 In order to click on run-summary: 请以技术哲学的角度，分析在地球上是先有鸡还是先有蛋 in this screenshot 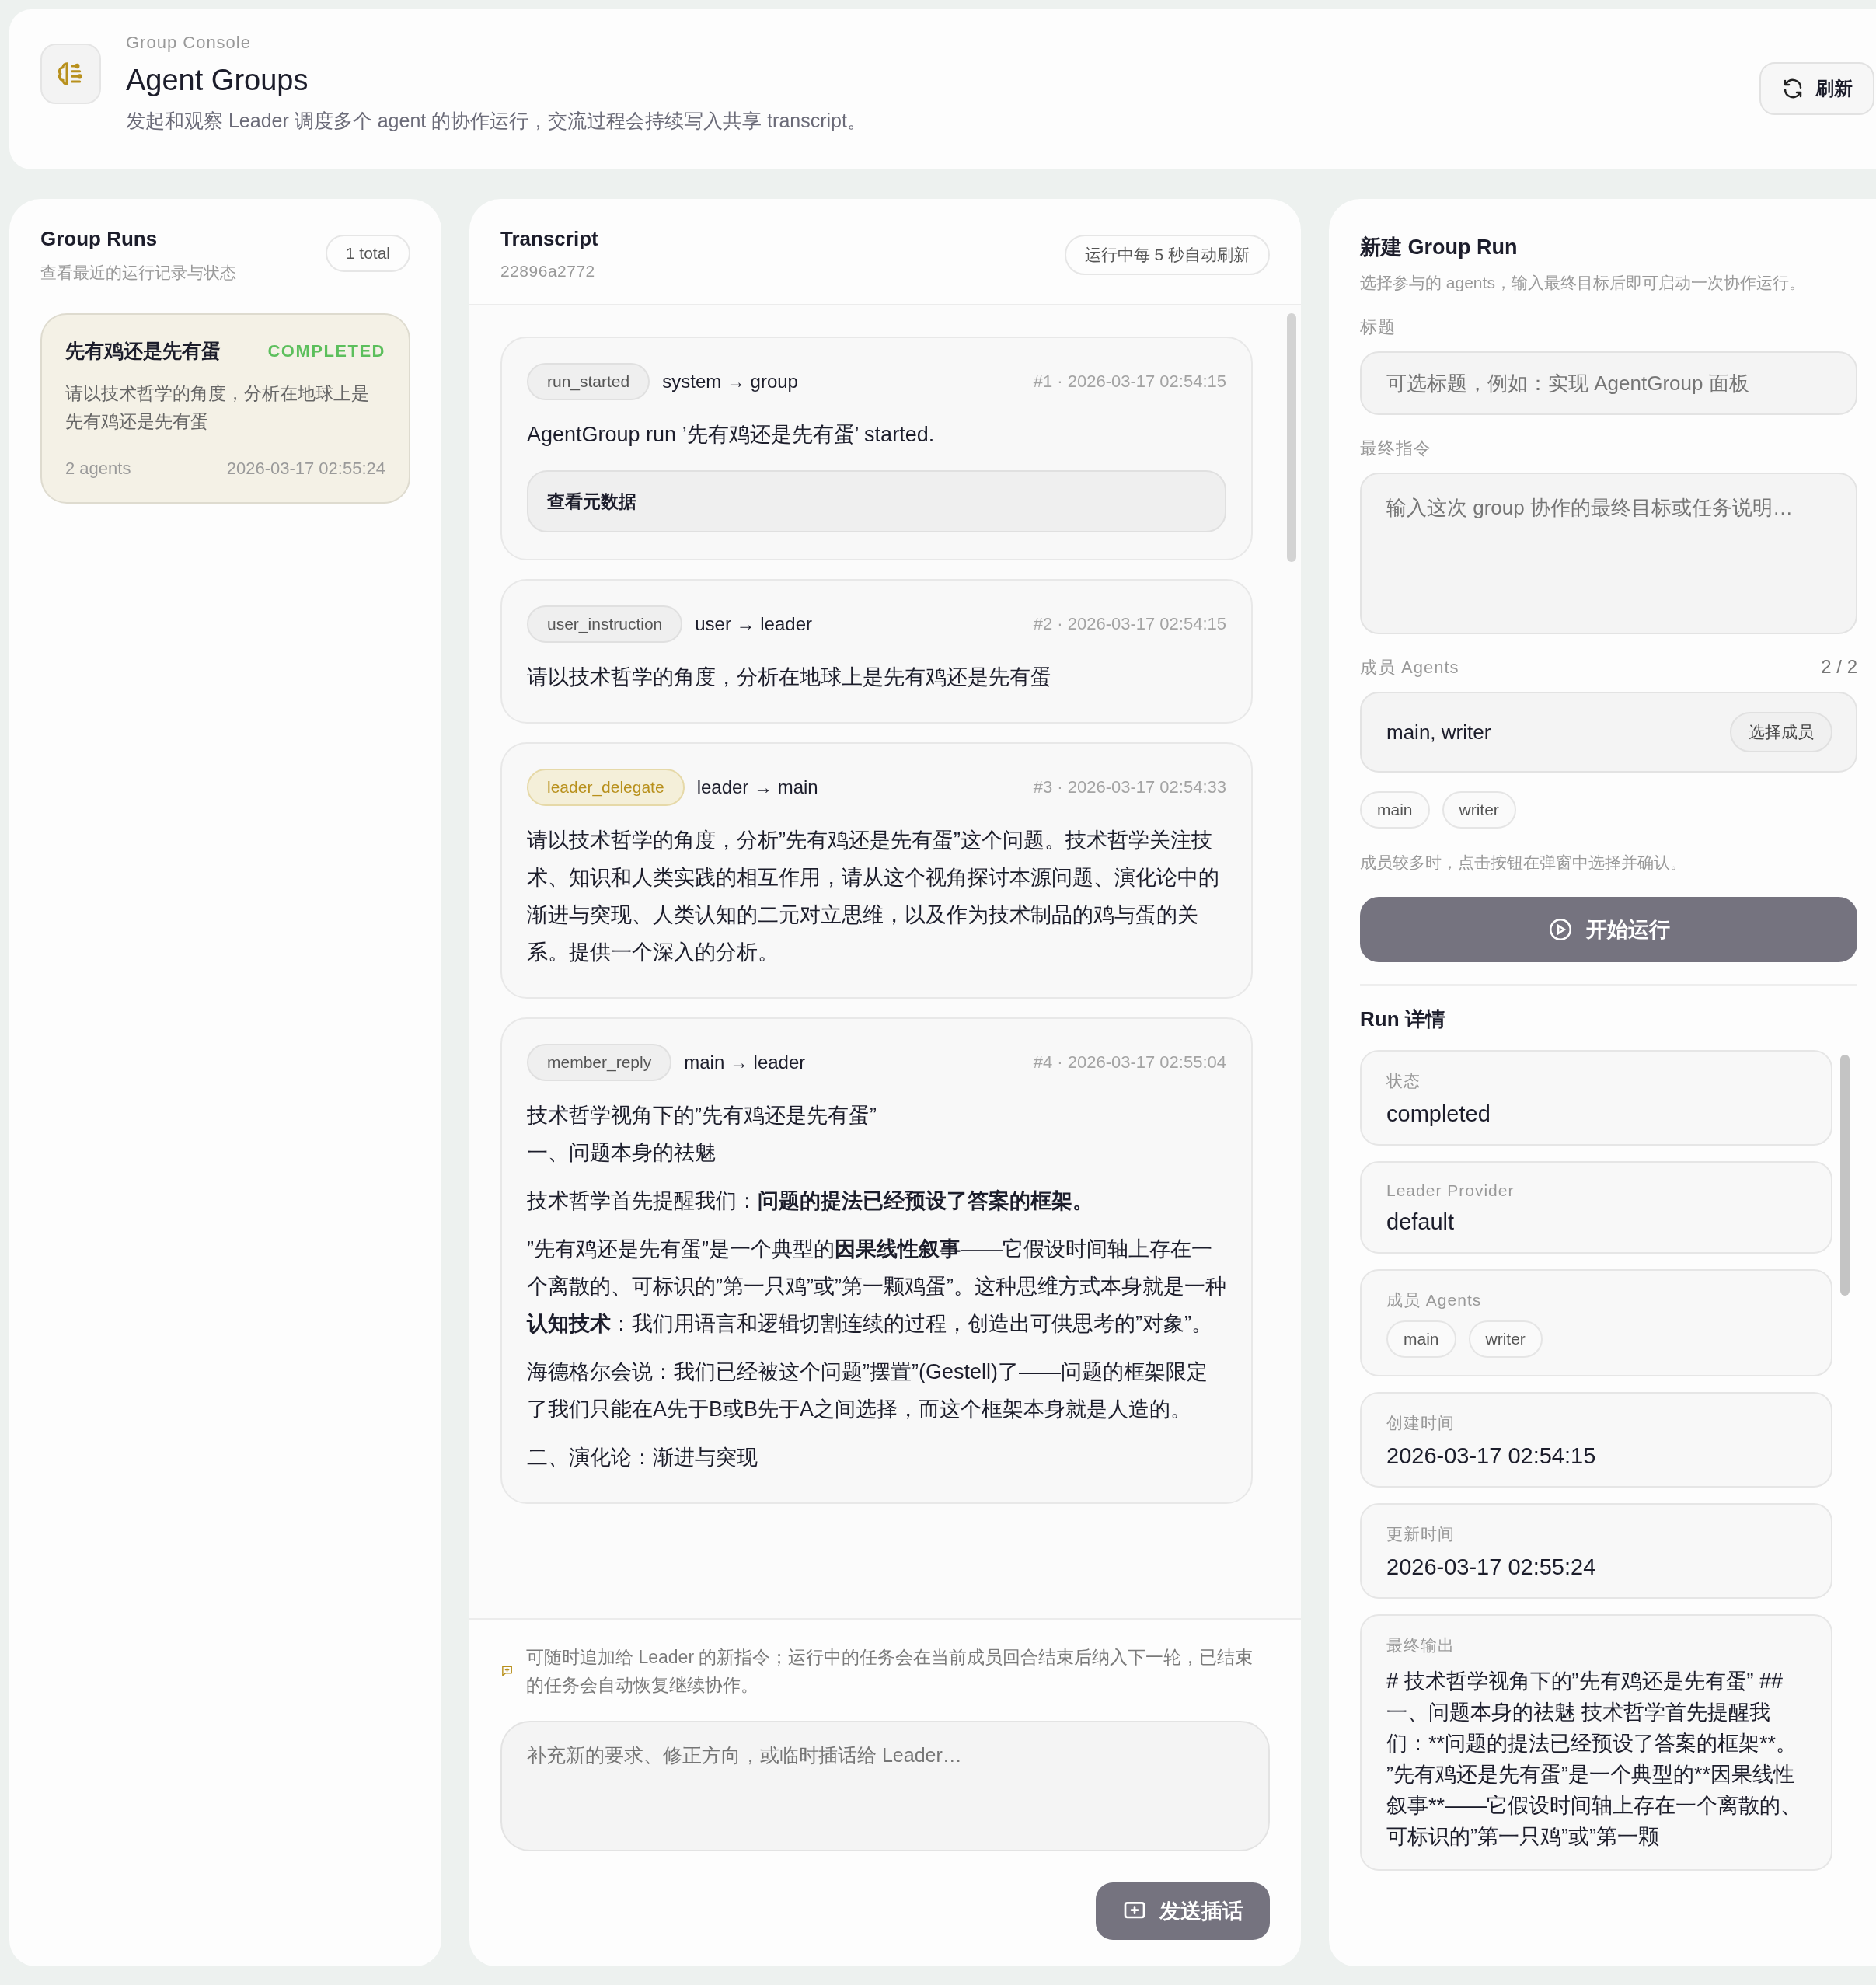, I will do `click(217, 407)`.